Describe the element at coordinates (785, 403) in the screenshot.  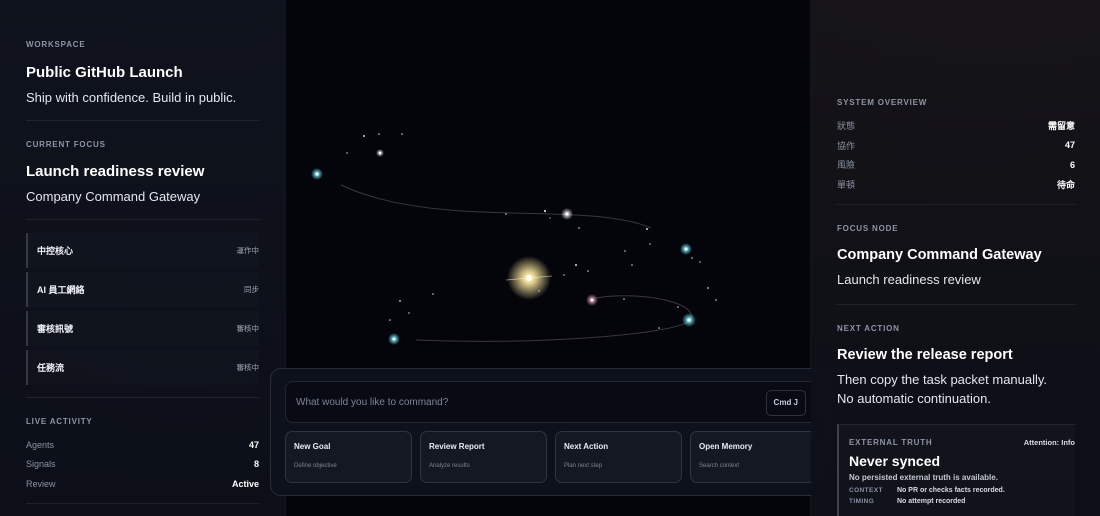
I see `shortcut-badge: Cmd J` at that location.